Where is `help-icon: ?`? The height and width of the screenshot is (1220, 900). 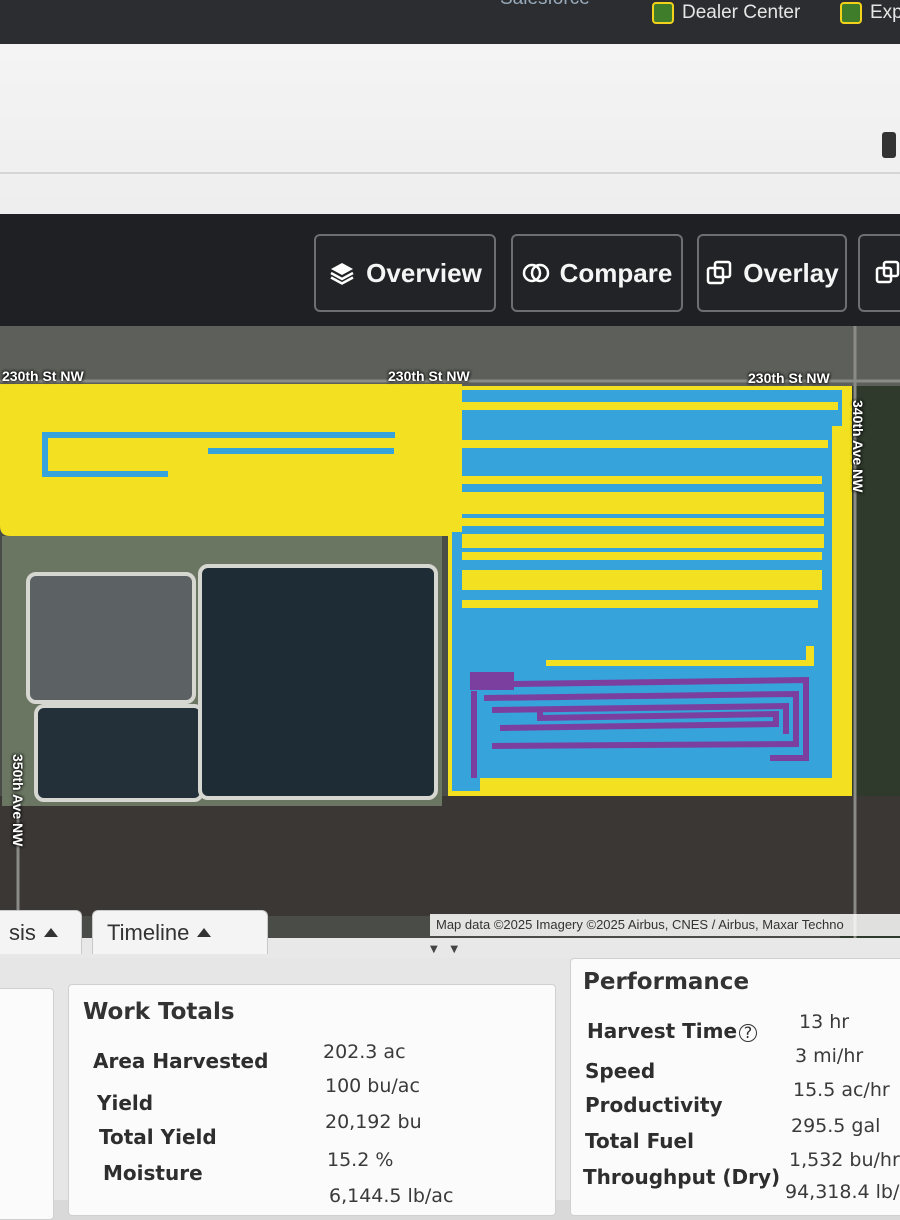 help-icon: ? is located at coordinates (748, 1032).